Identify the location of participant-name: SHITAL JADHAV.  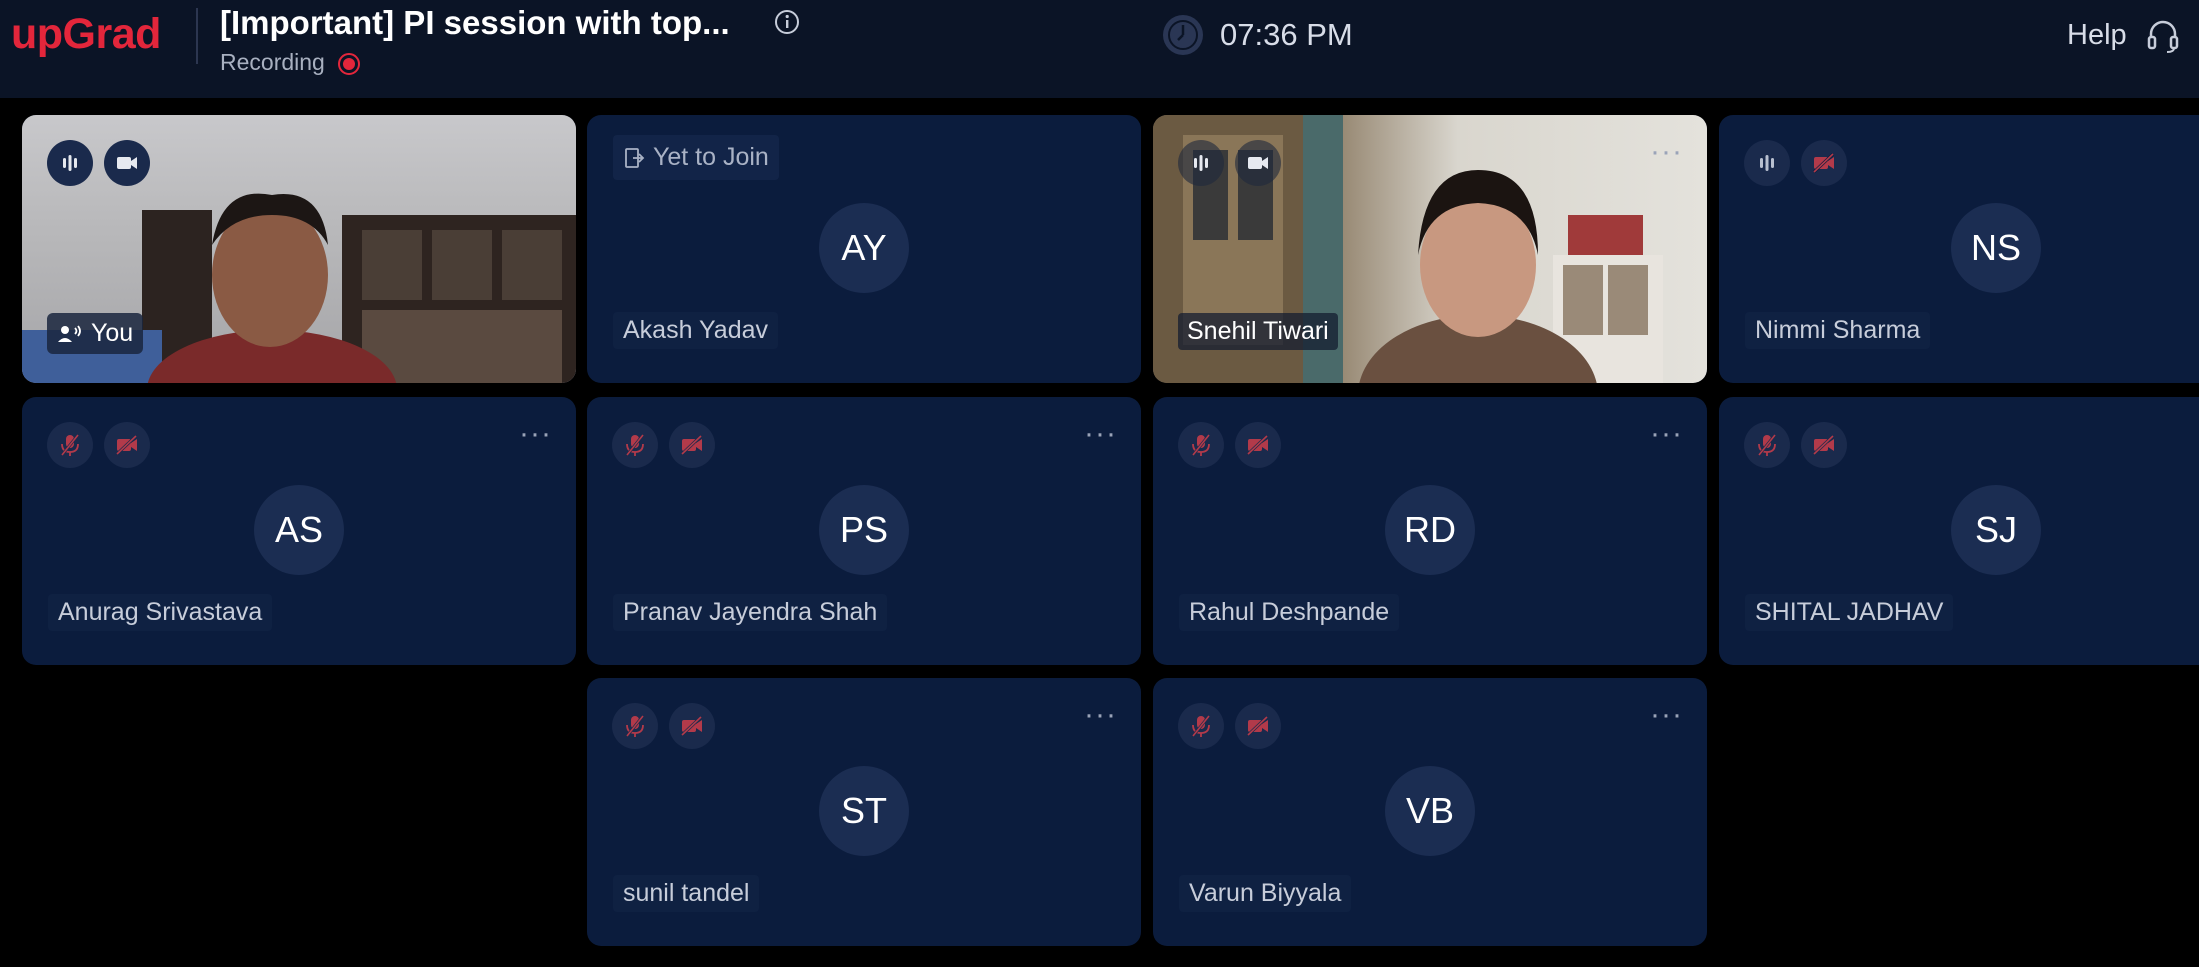
(1849, 612).